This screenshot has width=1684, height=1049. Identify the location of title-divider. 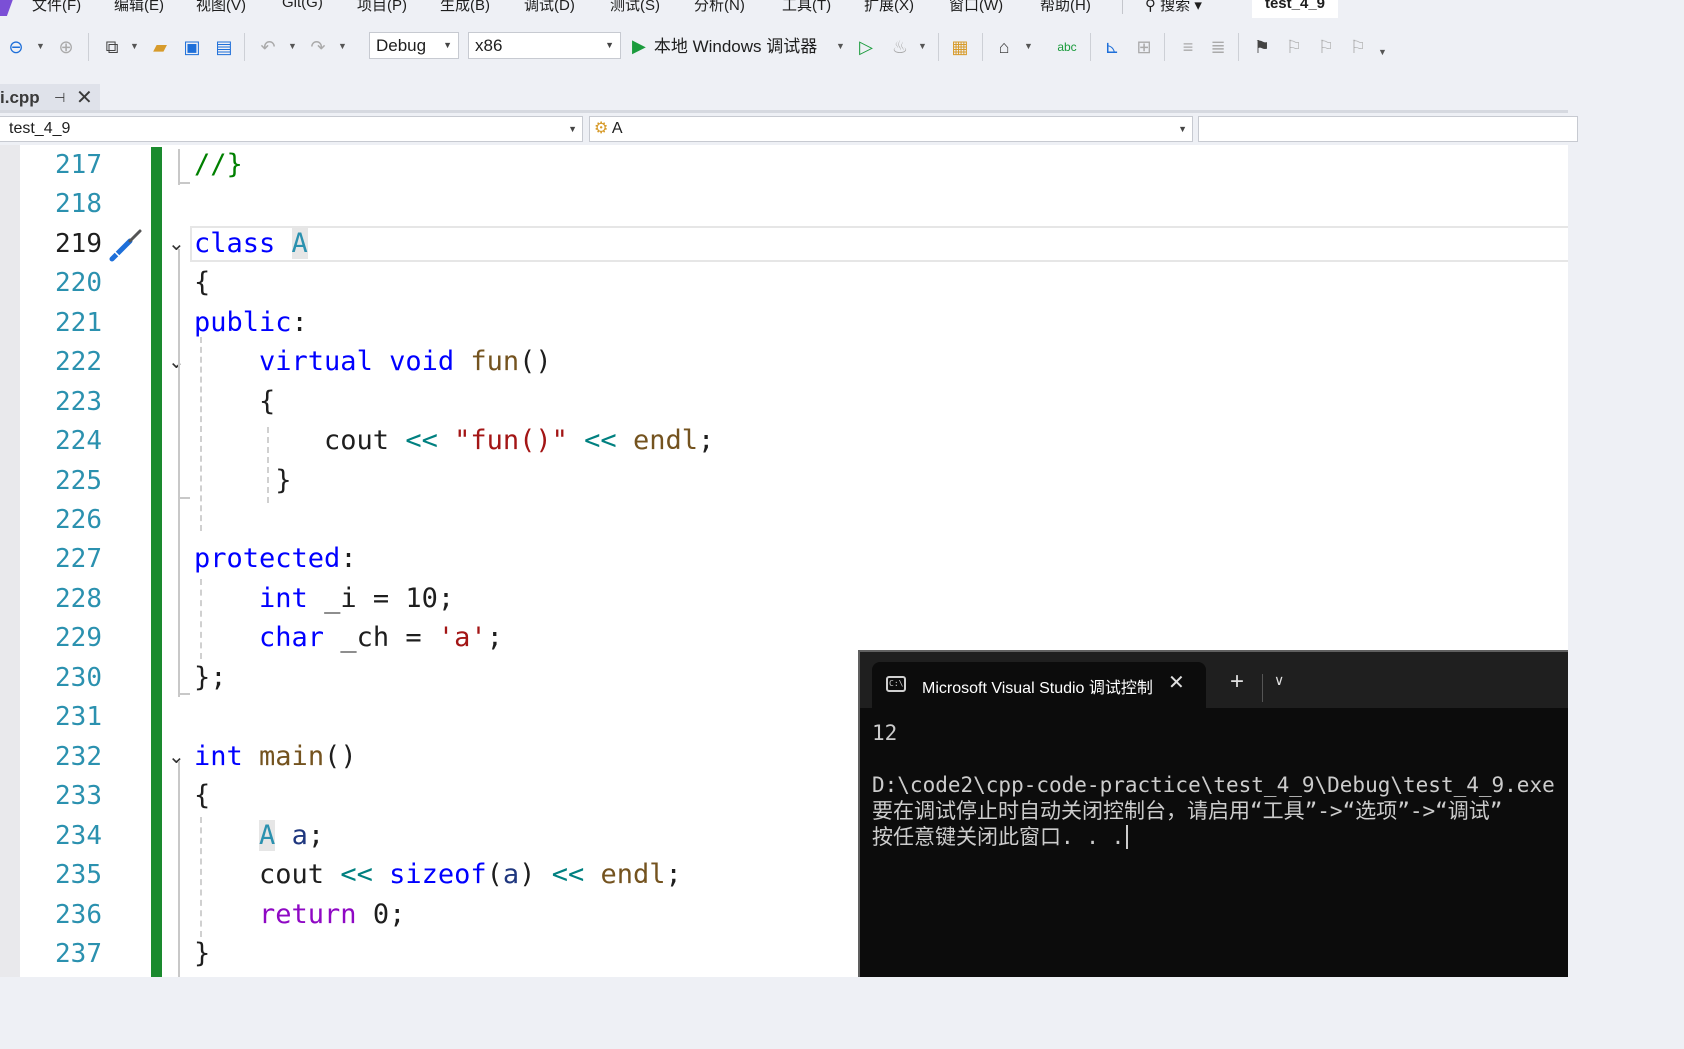
(1262, 688).